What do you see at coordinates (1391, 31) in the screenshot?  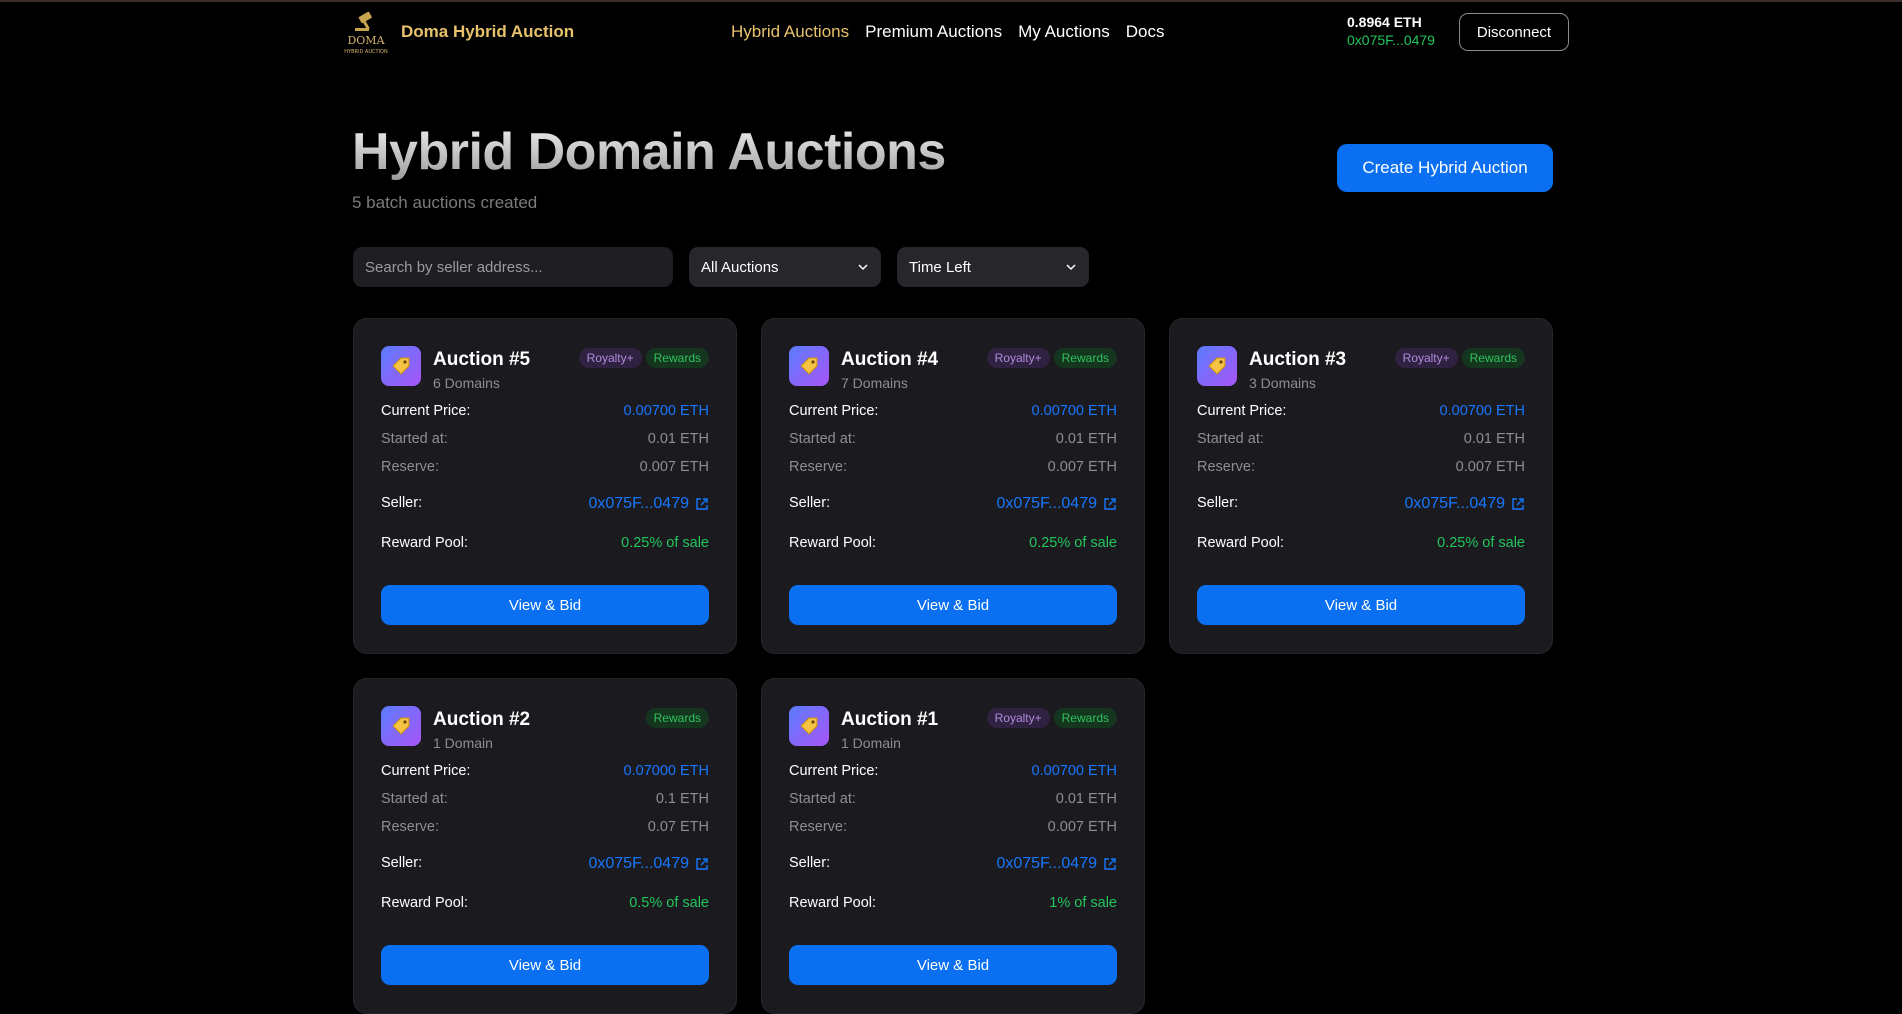 I see `wallet-info: 0.8964 ETH 0x075F...0479` at bounding box center [1391, 31].